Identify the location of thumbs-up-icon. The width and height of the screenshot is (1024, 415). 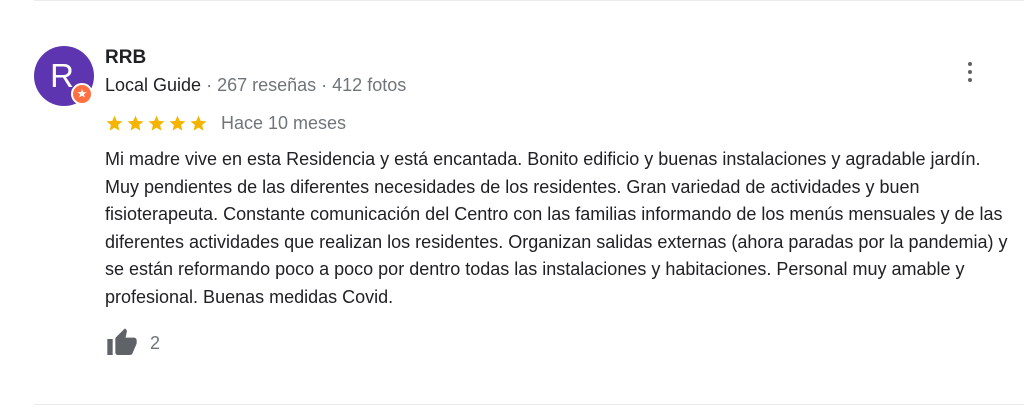
(122, 341).